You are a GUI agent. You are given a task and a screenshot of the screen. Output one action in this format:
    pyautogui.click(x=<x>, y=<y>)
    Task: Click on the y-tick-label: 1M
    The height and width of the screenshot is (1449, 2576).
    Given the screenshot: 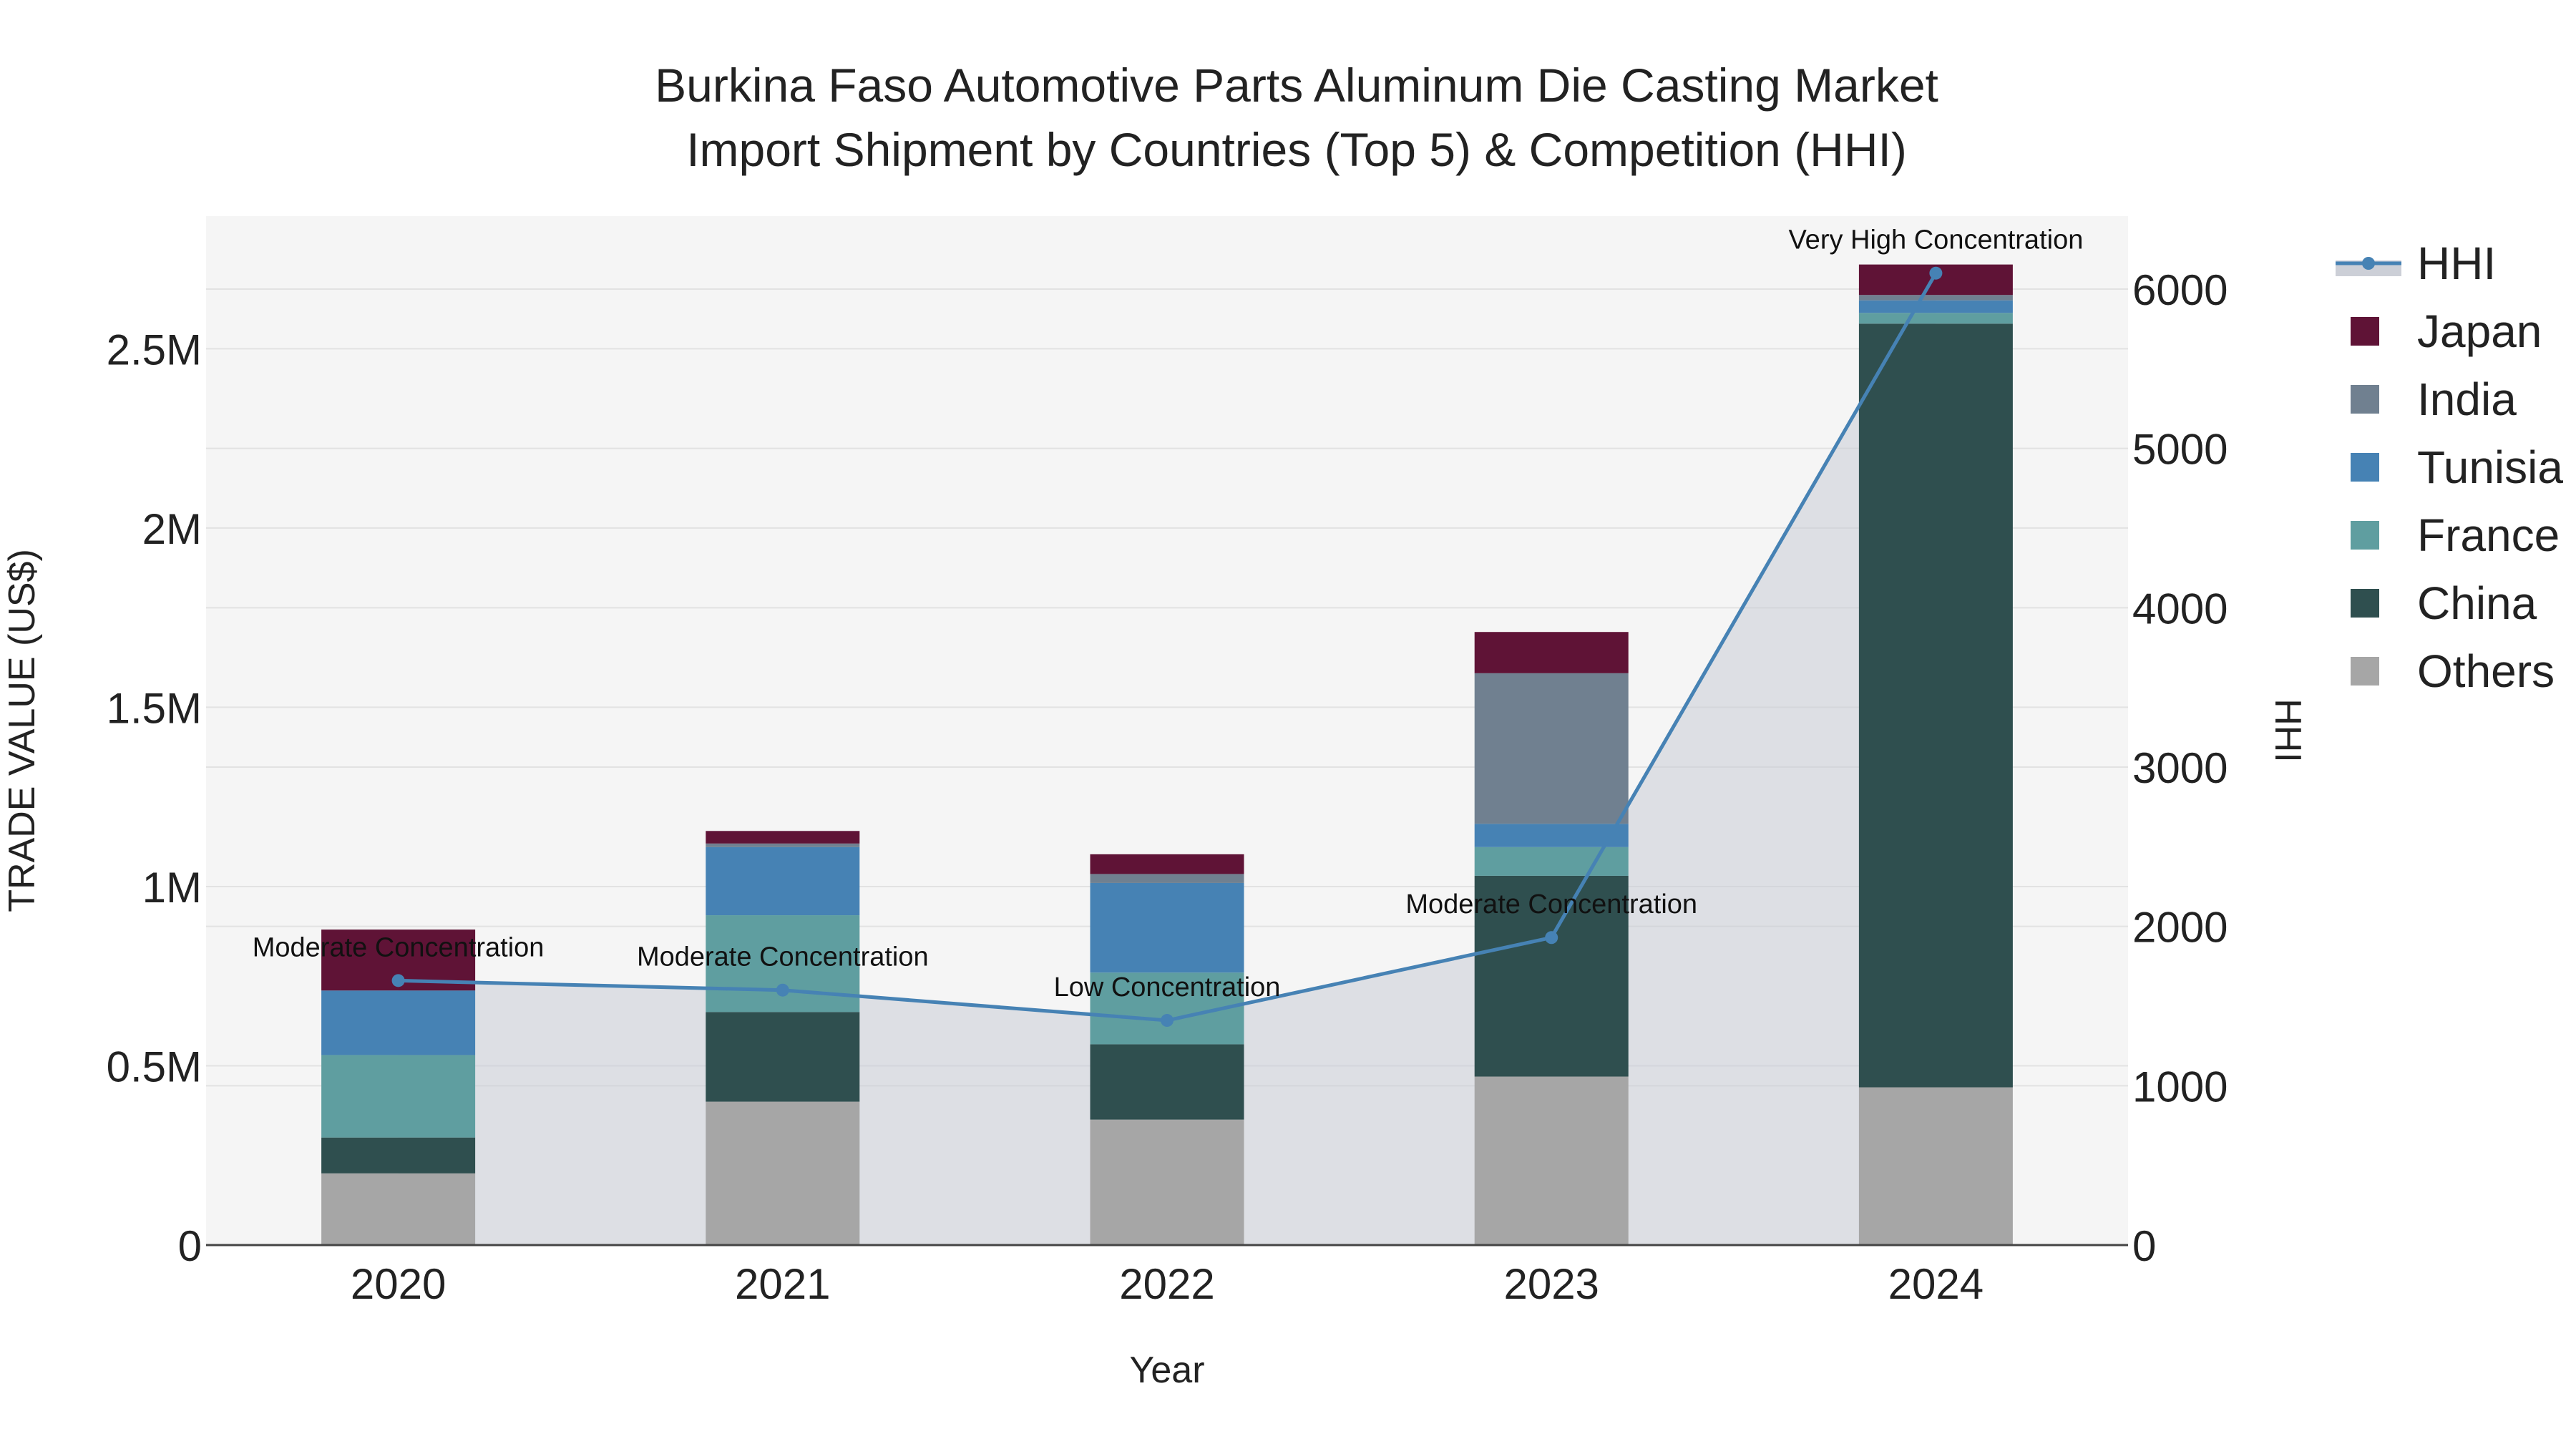 What is the action you would take?
    pyautogui.click(x=172, y=888)
    